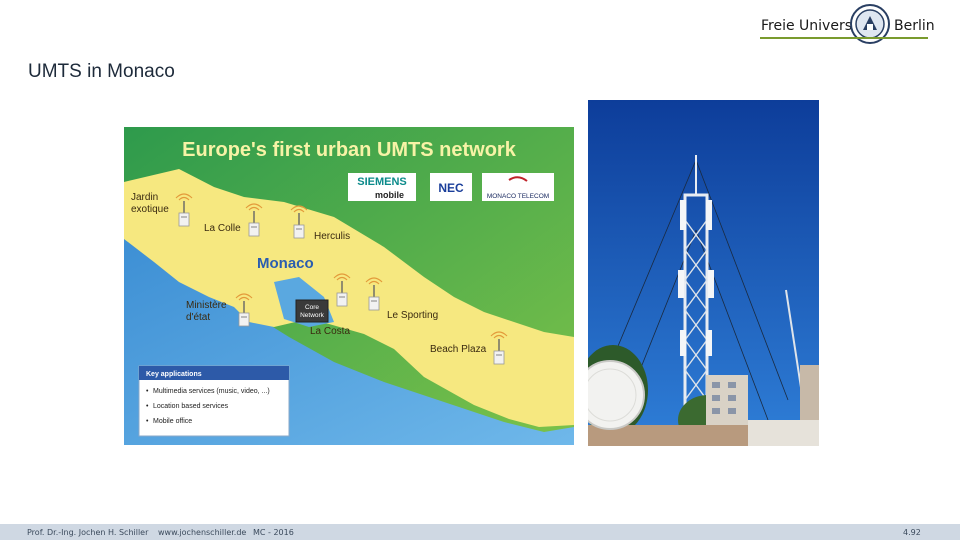 The image size is (960, 540). Describe the element at coordinates (330, 331) in the screenshot. I see `place-label: La Costa` at that location.